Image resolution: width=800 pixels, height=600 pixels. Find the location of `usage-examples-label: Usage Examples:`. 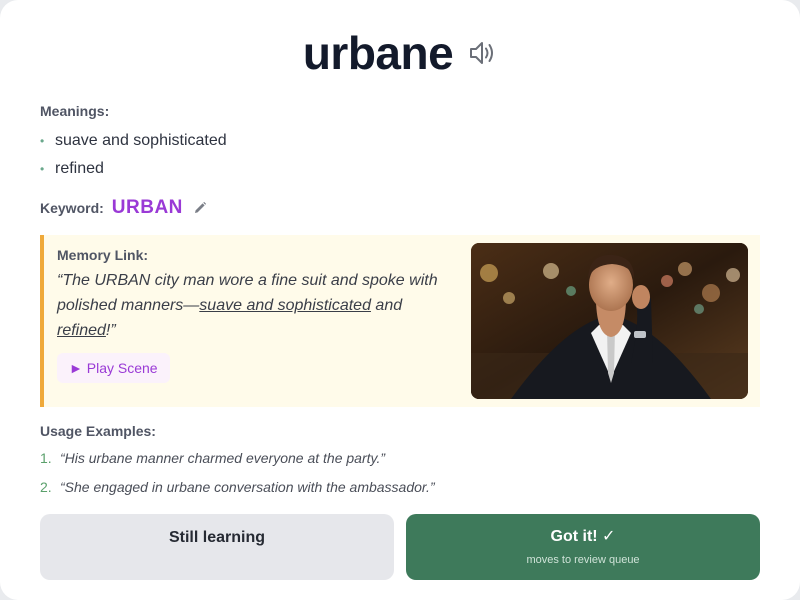

usage-examples-label: Usage Examples: is located at coordinates (98, 431).